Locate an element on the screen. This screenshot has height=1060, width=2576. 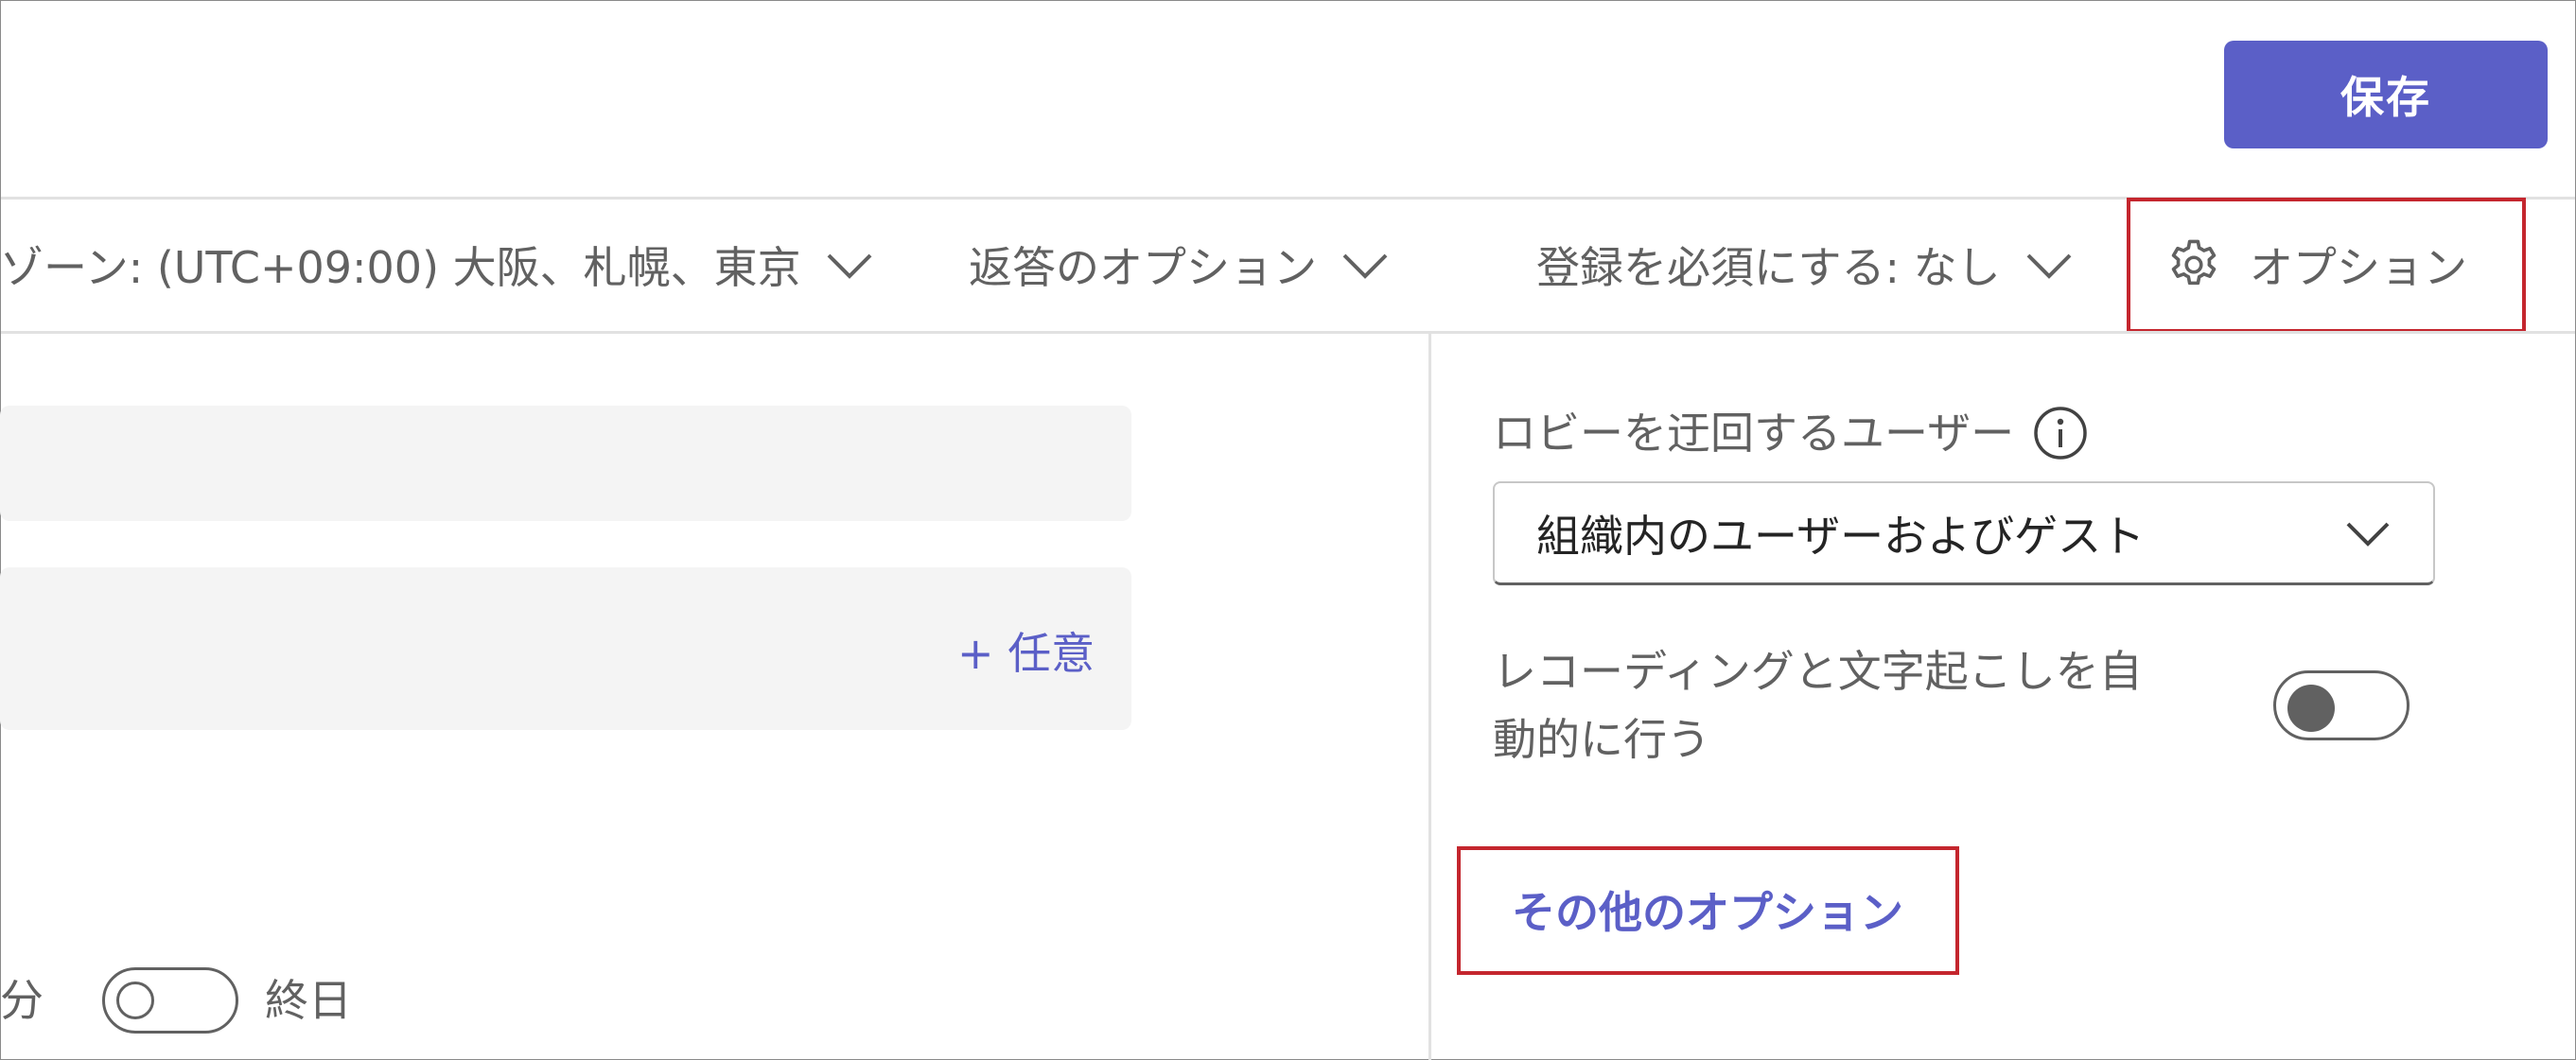
more-options-link: その他のオプション is located at coordinates (1707, 909).